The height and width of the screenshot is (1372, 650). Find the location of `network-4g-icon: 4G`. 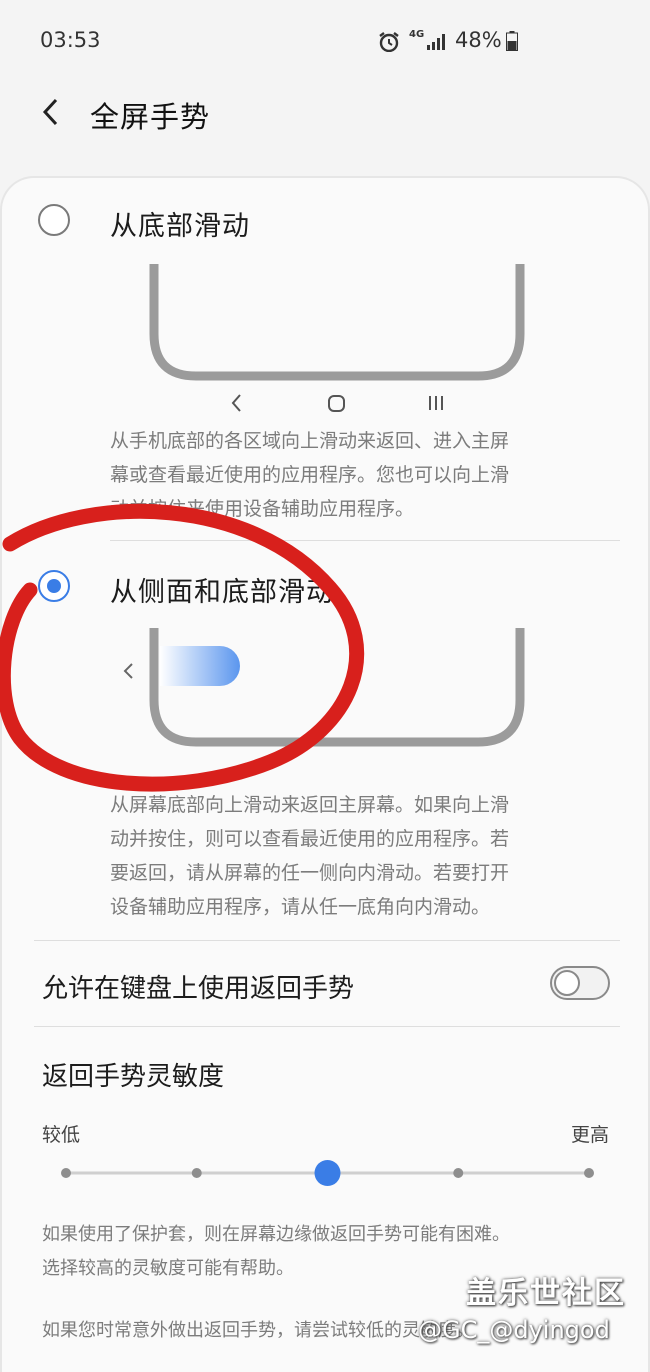

network-4g-icon: 4G is located at coordinates (417, 34).